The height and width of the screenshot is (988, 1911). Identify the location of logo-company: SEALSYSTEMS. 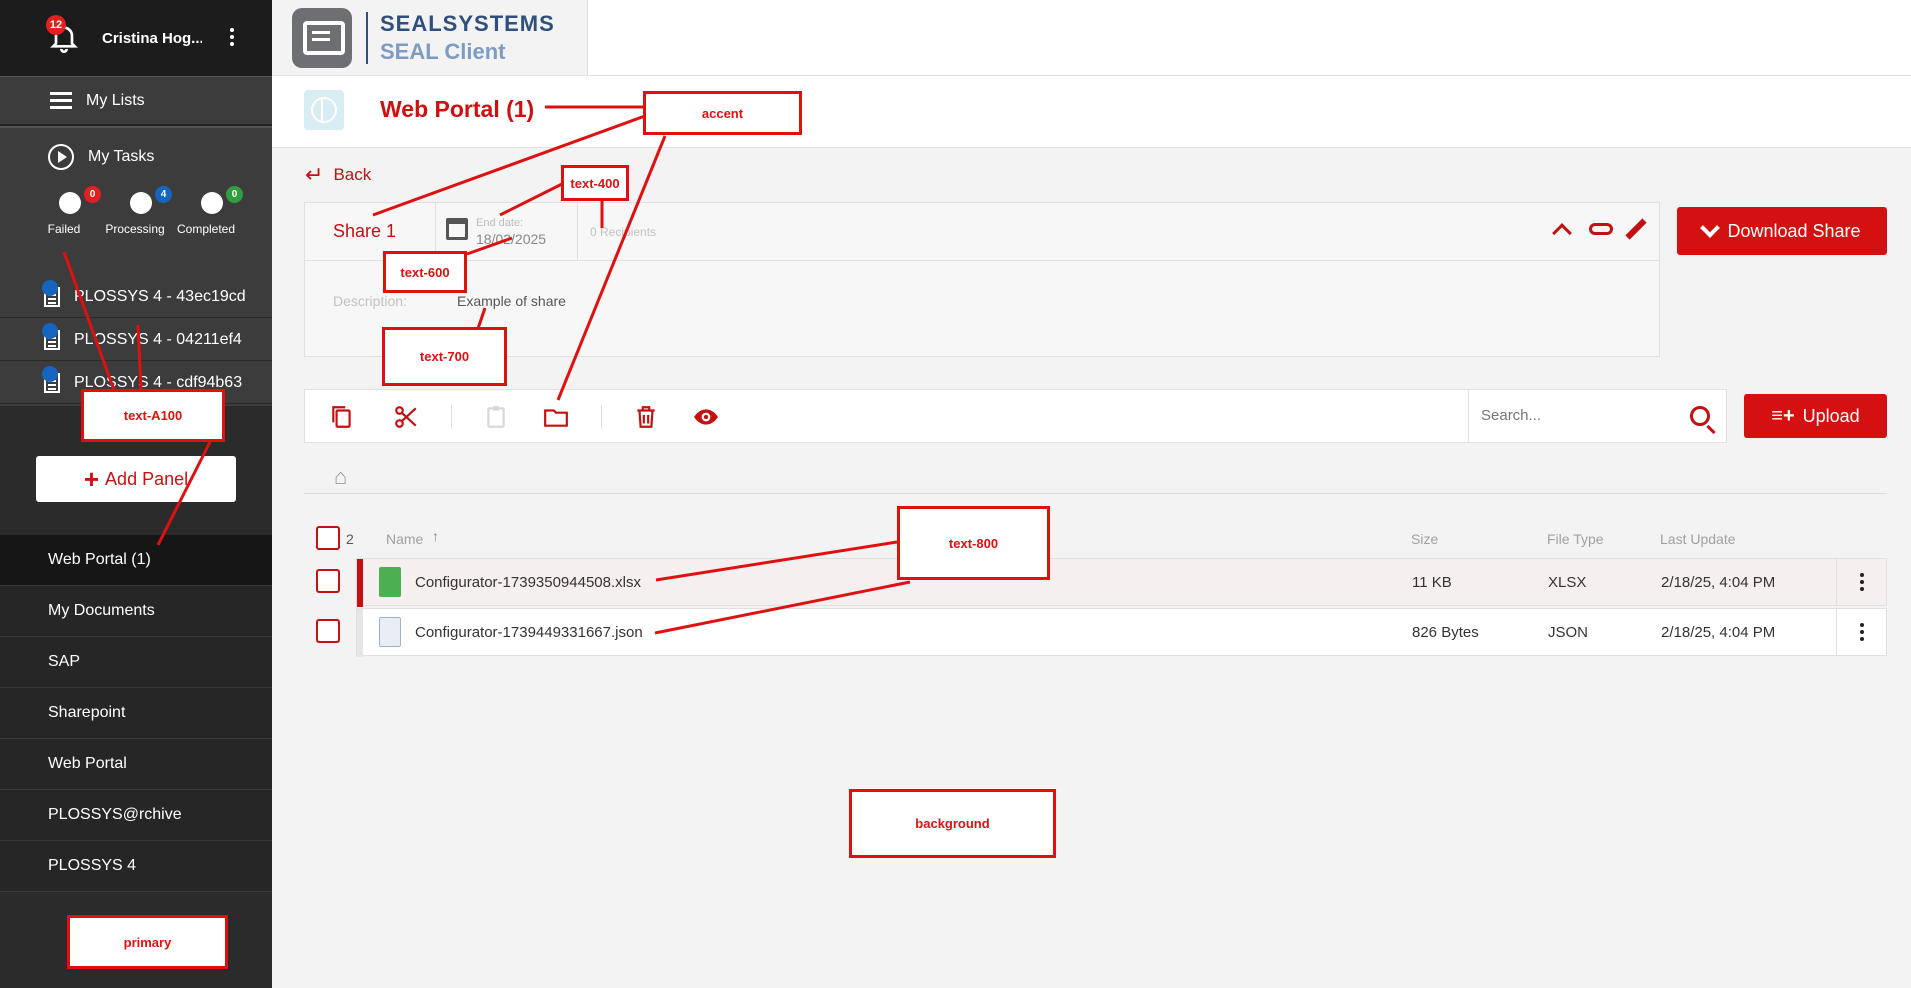
(467, 23).